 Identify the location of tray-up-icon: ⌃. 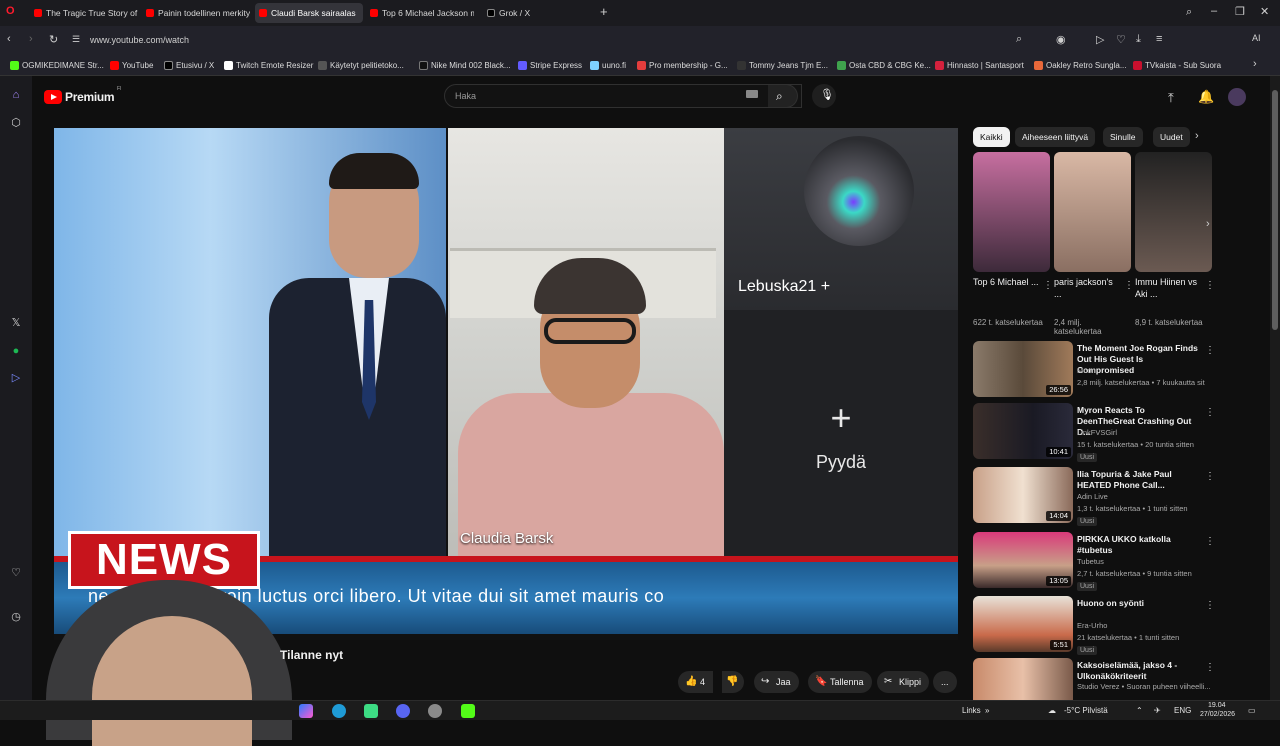
(1139, 711).